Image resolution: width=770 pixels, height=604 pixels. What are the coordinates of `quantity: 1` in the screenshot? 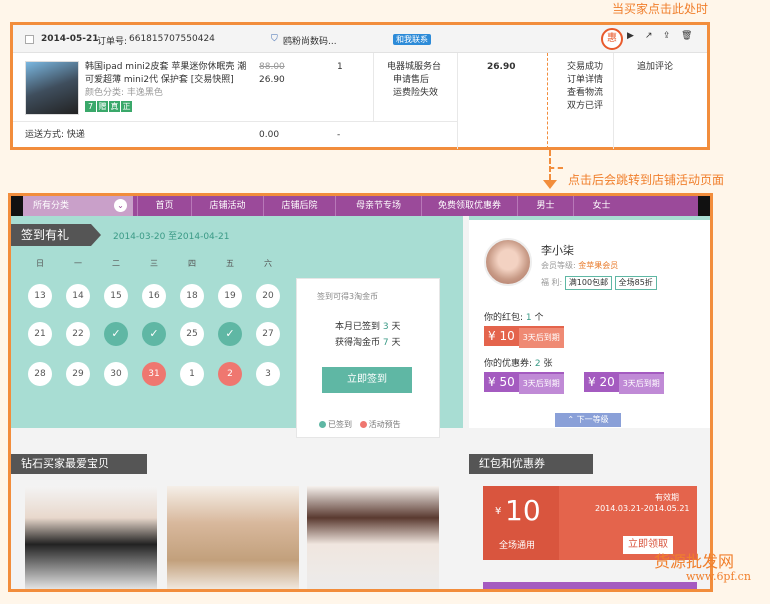 It's located at (340, 67).